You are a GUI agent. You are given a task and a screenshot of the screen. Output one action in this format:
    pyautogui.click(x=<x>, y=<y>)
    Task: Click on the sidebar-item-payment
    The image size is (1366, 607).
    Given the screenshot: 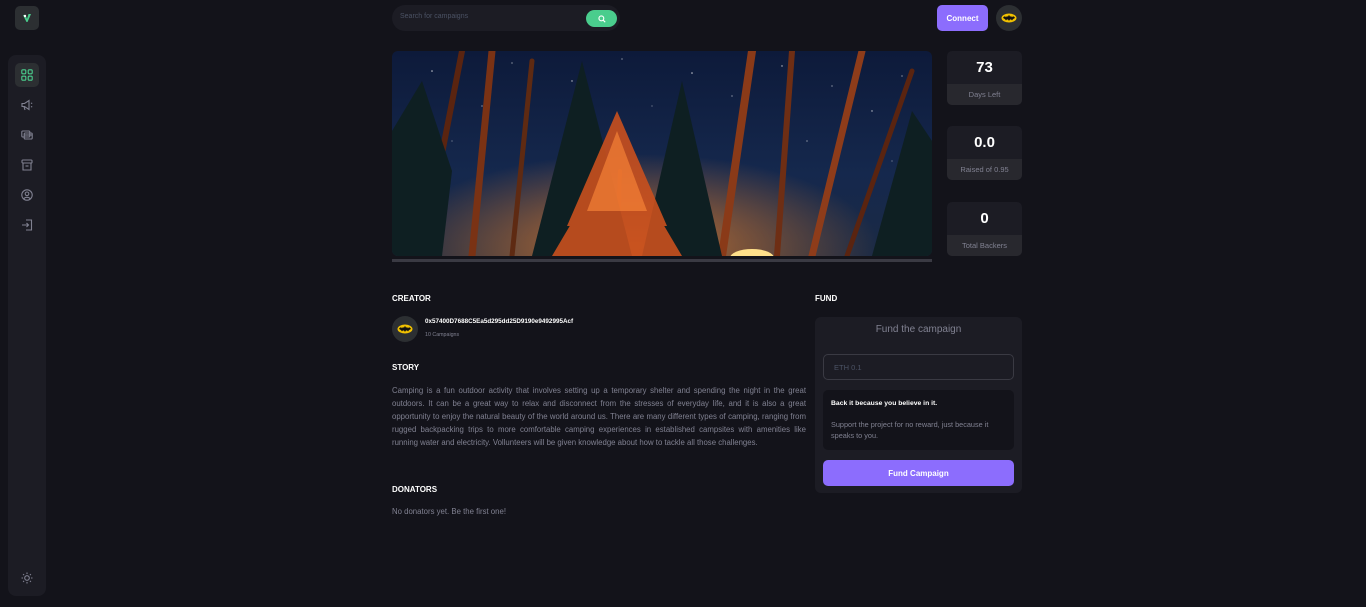 What is the action you would take?
    pyautogui.click(x=27, y=135)
    